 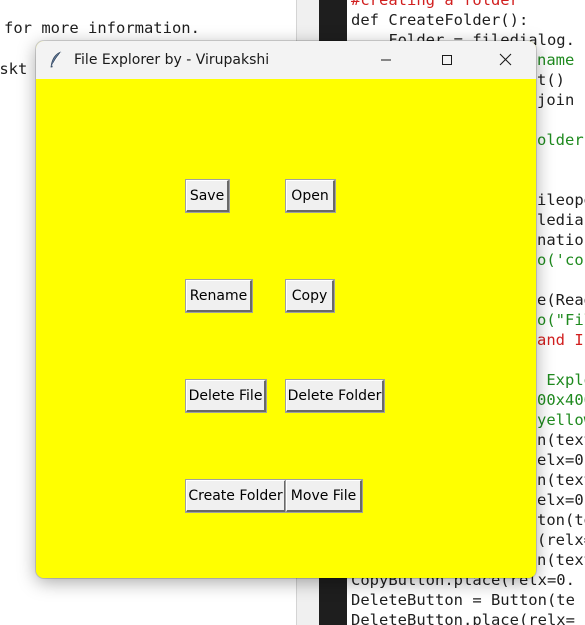 I want to click on code-line: name, so click(x=556, y=60).